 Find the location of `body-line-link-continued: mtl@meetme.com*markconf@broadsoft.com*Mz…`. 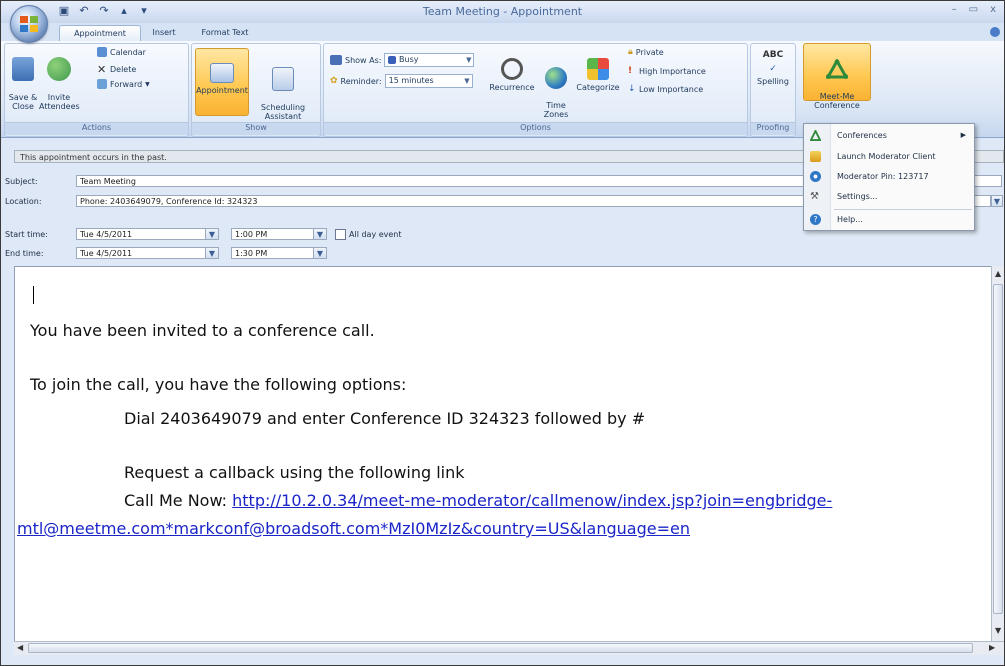

body-line-link-continued: mtl@meetme.com*markconf@broadsoft.com*Mz… is located at coordinates (353, 528).